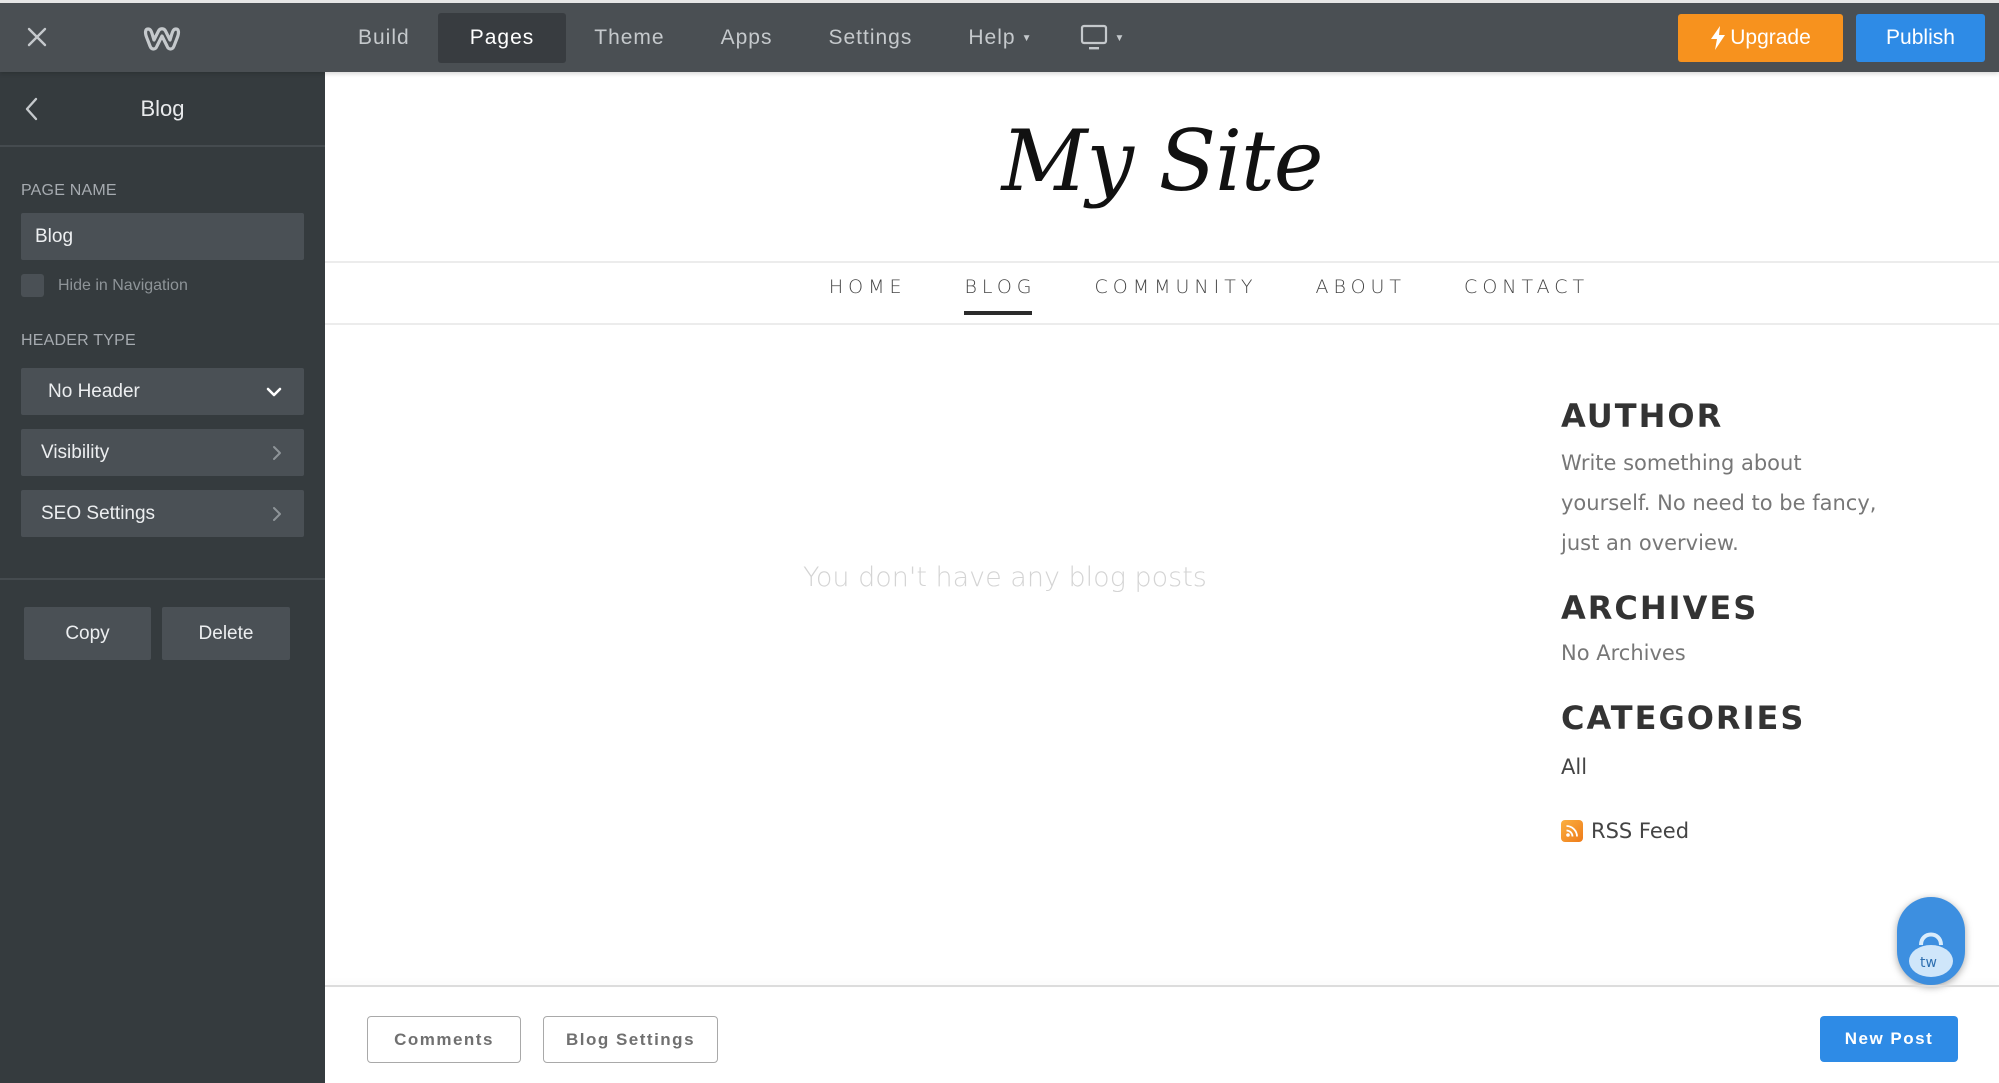 The width and height of the screenshot is (1999, 1083). Describe the element at coordinates (1162, 324) in the screenshot. I see `nav-divider` at that location.